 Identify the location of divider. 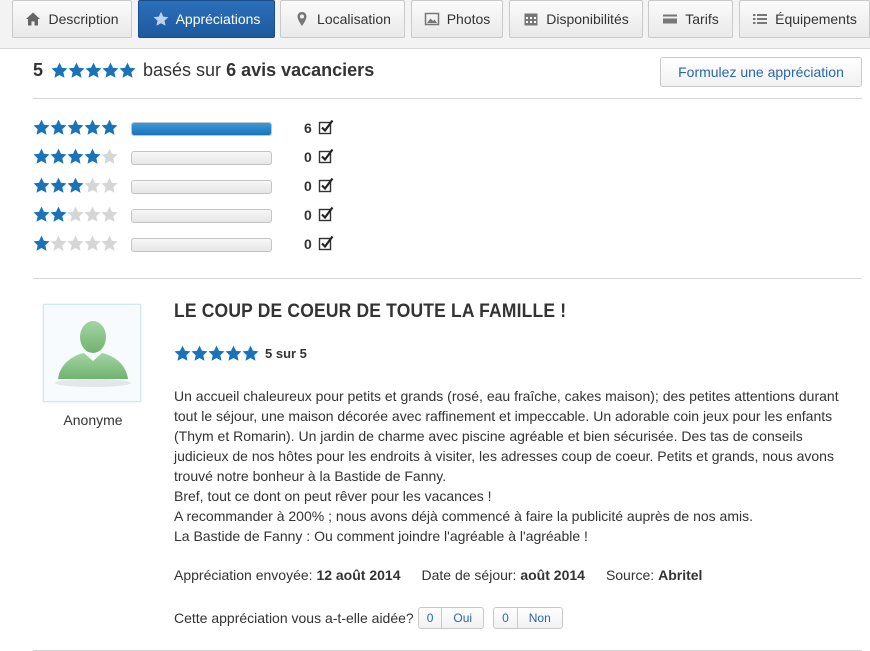
(447, 278).